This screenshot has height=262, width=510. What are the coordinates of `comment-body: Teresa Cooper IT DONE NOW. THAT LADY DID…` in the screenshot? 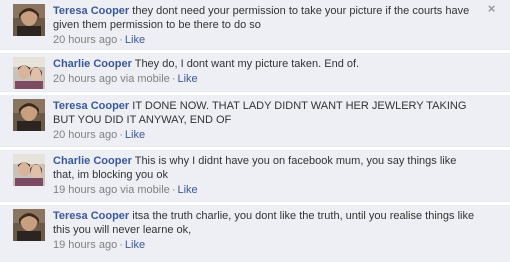 It's located at (266, 120).